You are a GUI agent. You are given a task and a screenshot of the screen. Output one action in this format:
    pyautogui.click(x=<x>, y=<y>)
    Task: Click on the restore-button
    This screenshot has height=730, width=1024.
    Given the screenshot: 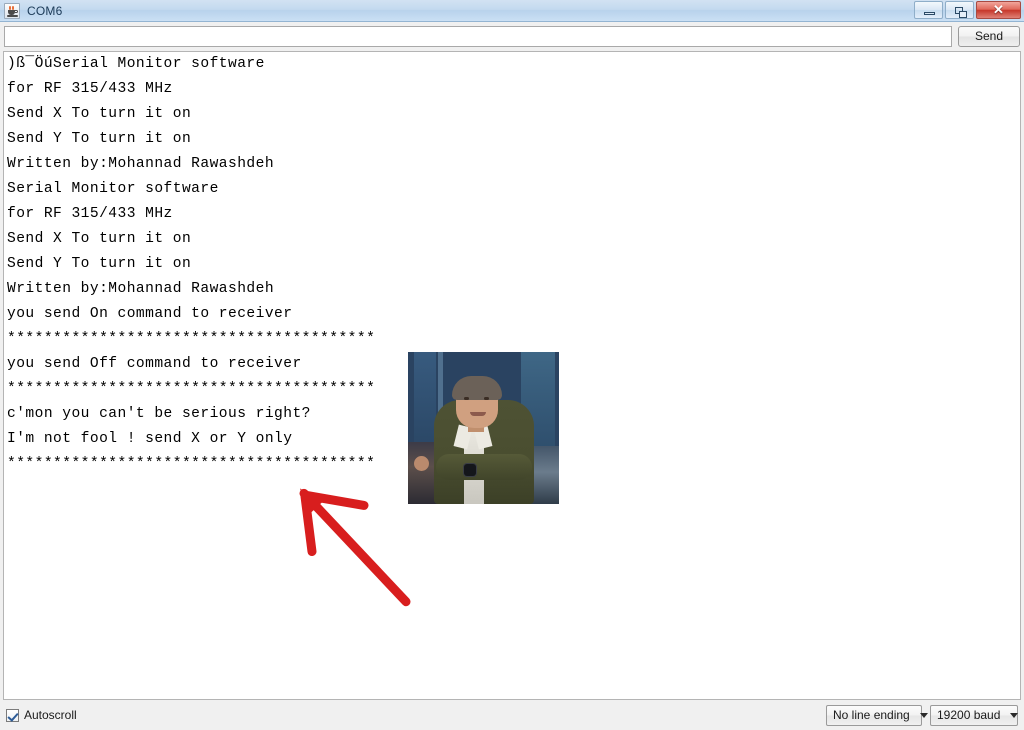 What is the action you would take?
    pyautogui.click(x=959, y=10)
    